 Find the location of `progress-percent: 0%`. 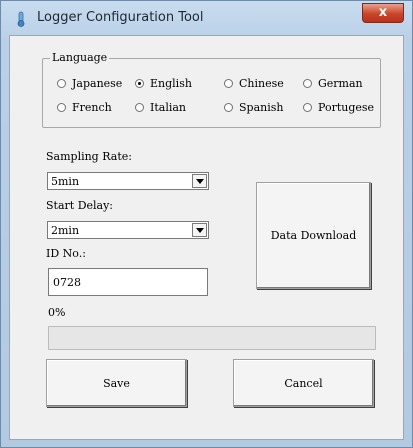

progress-percent: 0% is located at coordinates (57, 312).